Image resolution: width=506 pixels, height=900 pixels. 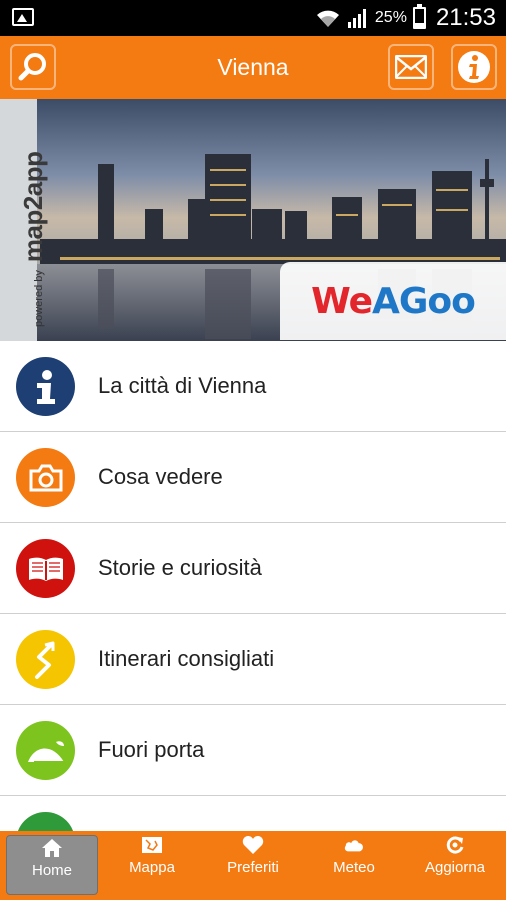 I want to click on map2app-logo: map2app, so click(x=33, y=207).